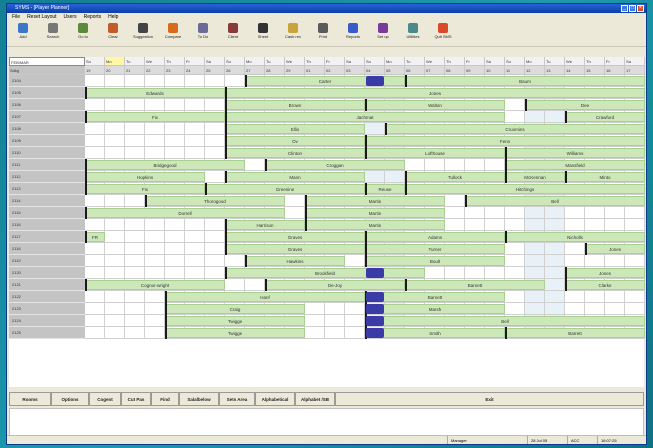 The width and height of the screenshot is (653, 448). Describe the element at coordinates (47, 141) in the screenshot. I see `room-row-label: 2109` at that location.